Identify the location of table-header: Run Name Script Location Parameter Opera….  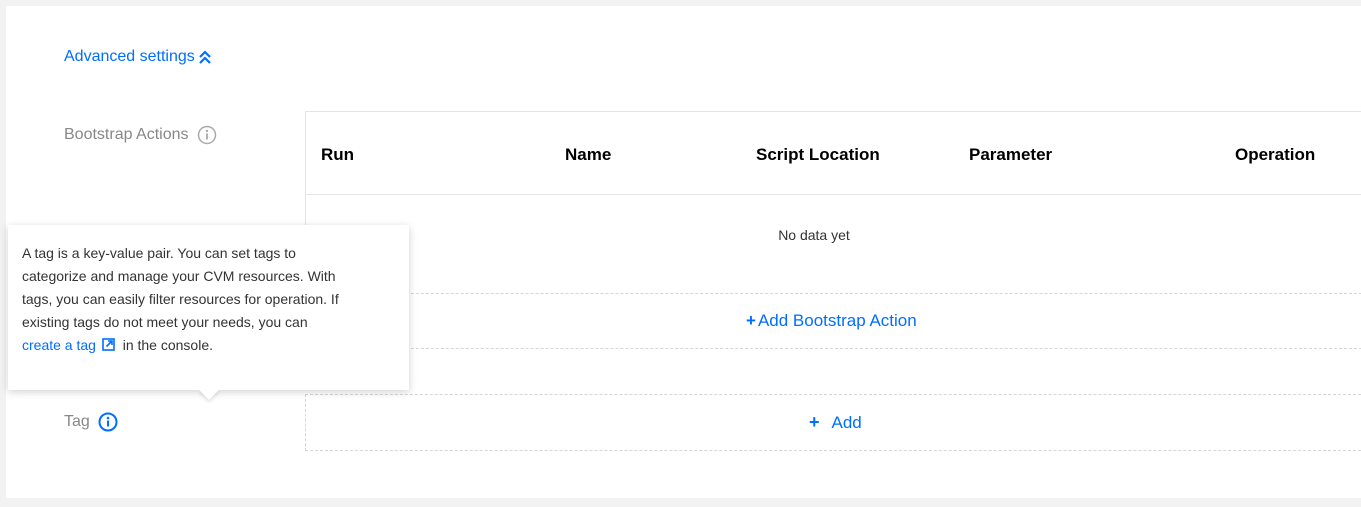
(833, 153).